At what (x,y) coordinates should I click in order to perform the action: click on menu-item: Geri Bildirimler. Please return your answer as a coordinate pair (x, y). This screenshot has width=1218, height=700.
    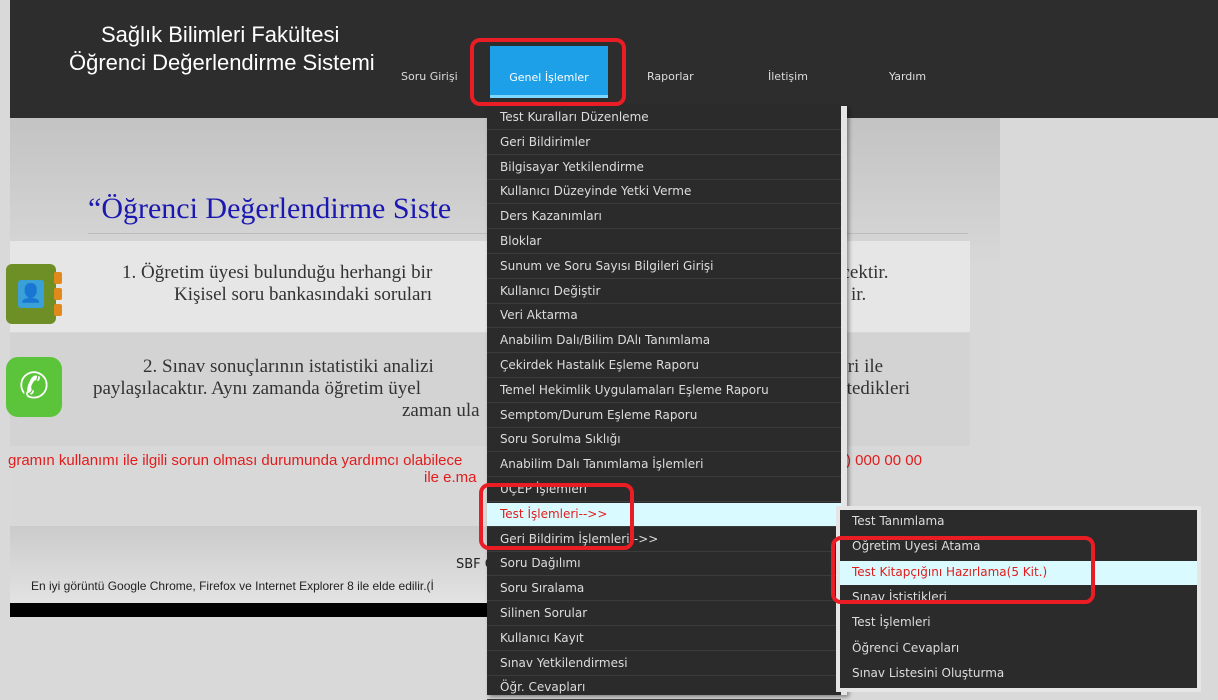
    Looking at the image, I should click on (664, 143).